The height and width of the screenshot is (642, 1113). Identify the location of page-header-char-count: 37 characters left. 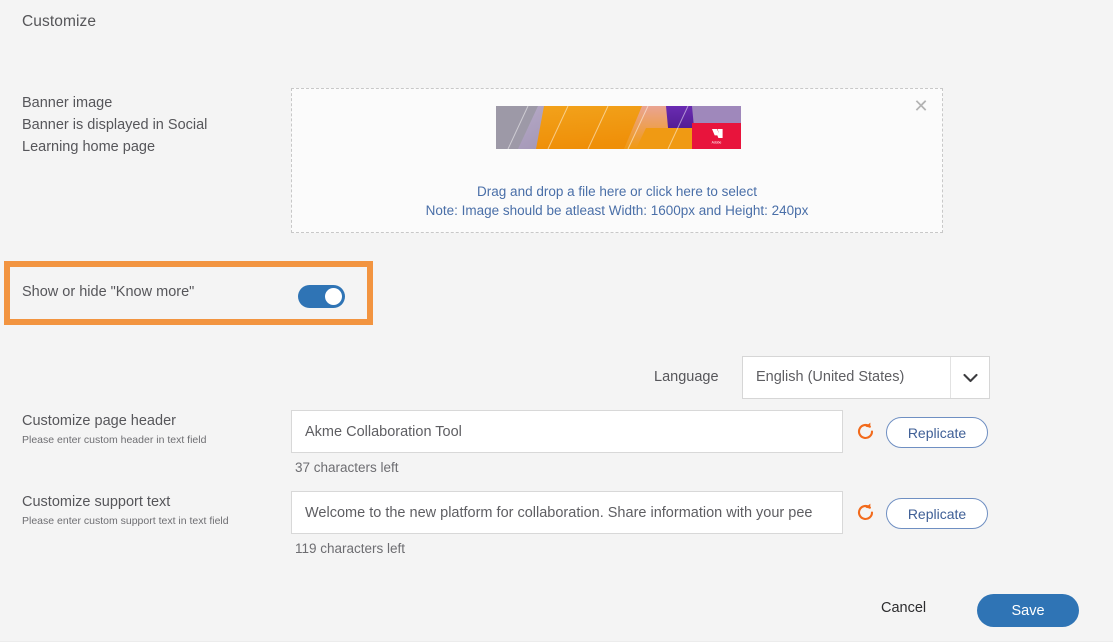
(347, 467).